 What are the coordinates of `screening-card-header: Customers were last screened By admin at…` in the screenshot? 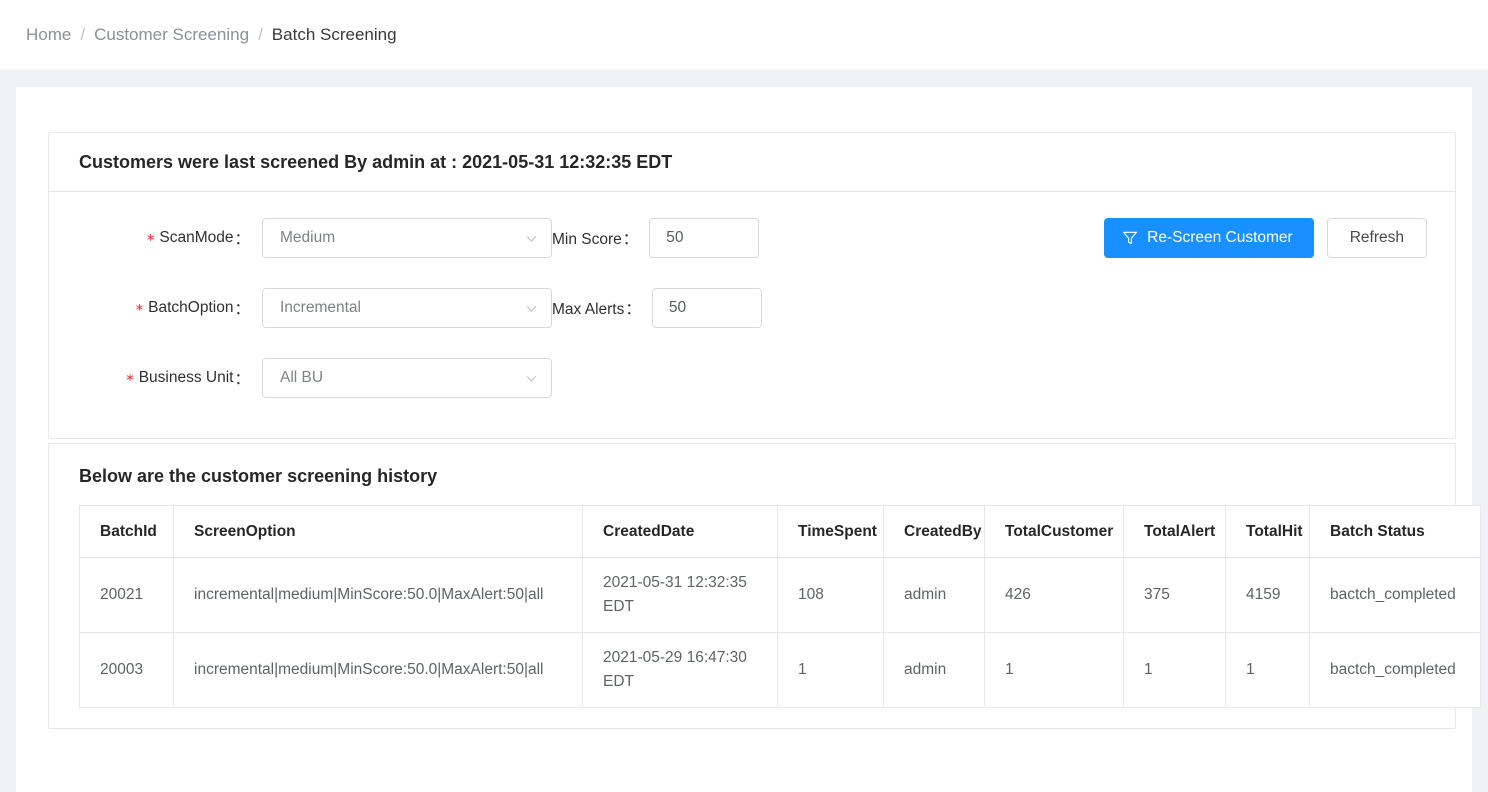 It's located at (752, 163).